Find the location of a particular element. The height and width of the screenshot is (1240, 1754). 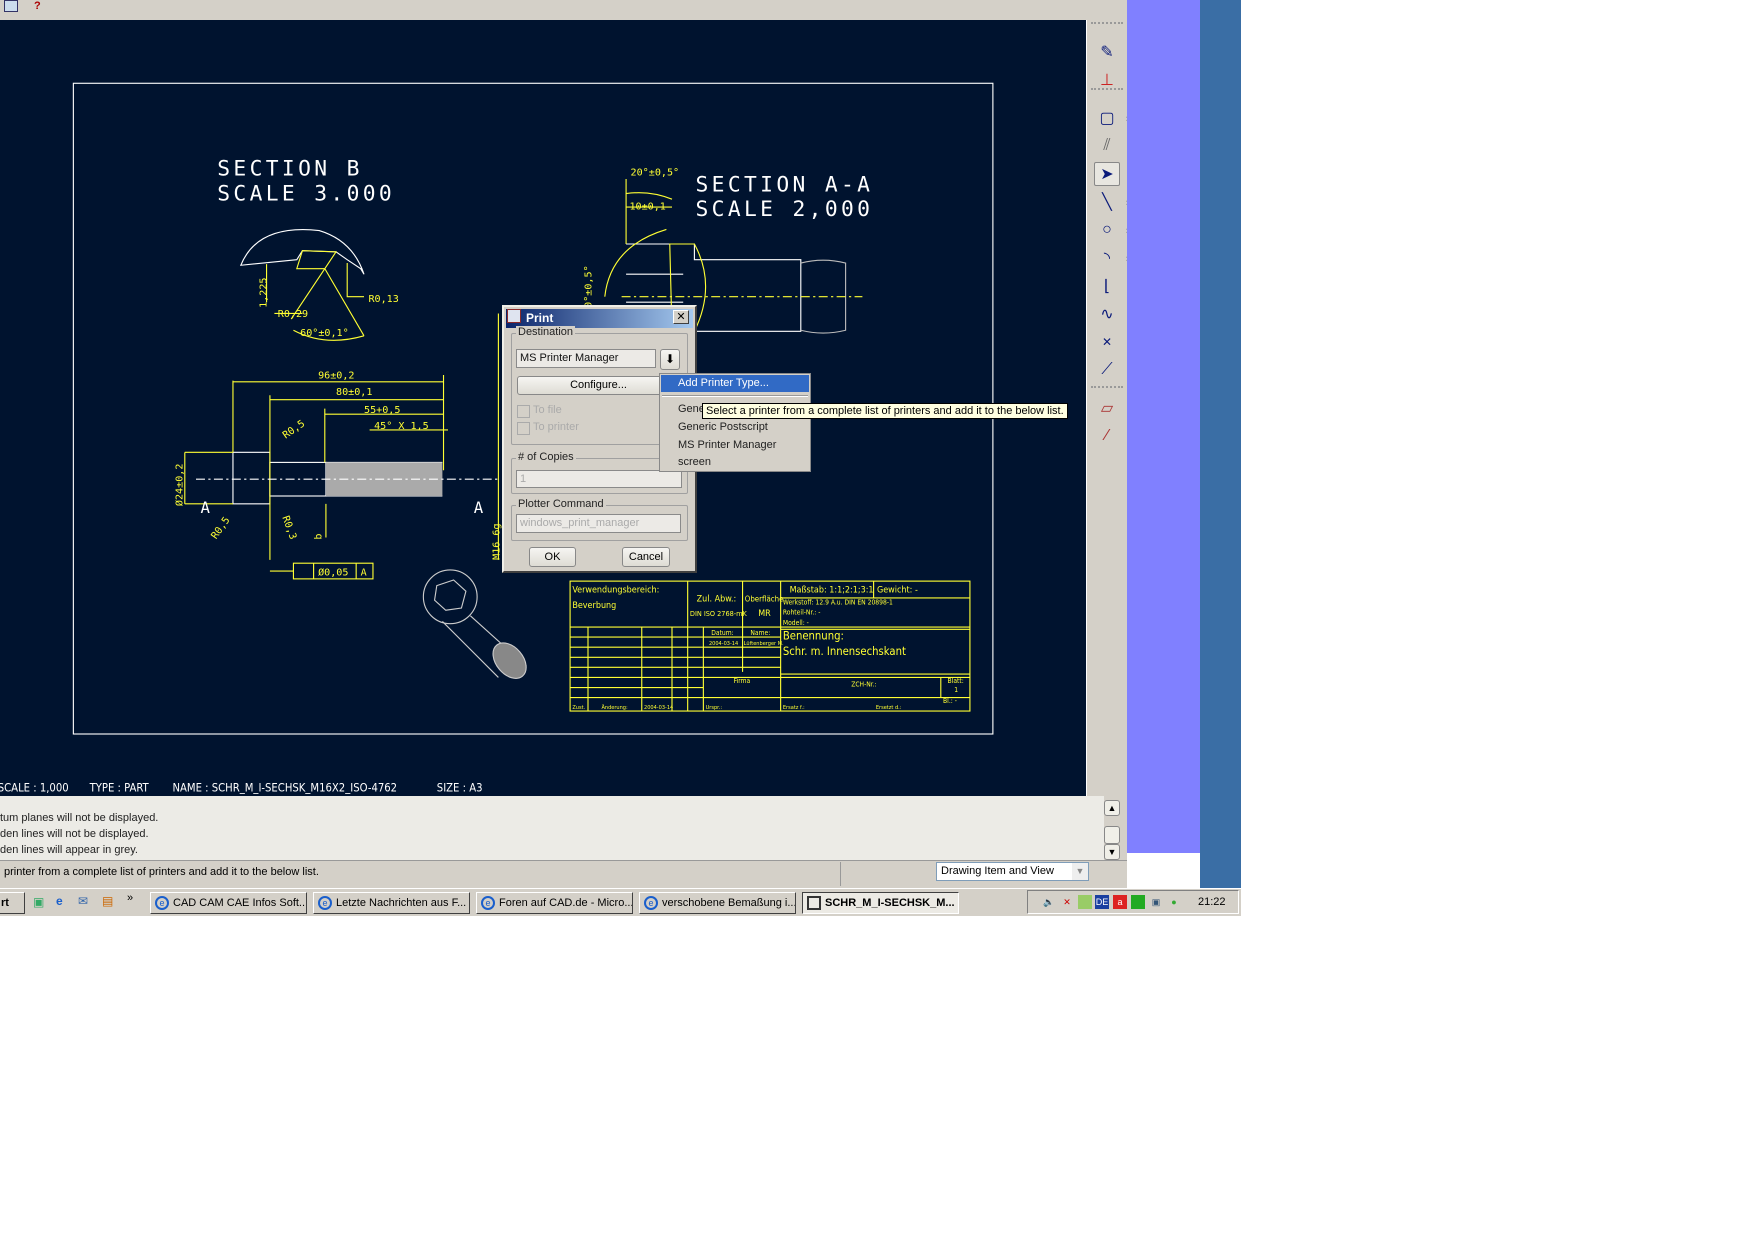

dim-80: 80±0,1 is located at coordinates (354, 392).